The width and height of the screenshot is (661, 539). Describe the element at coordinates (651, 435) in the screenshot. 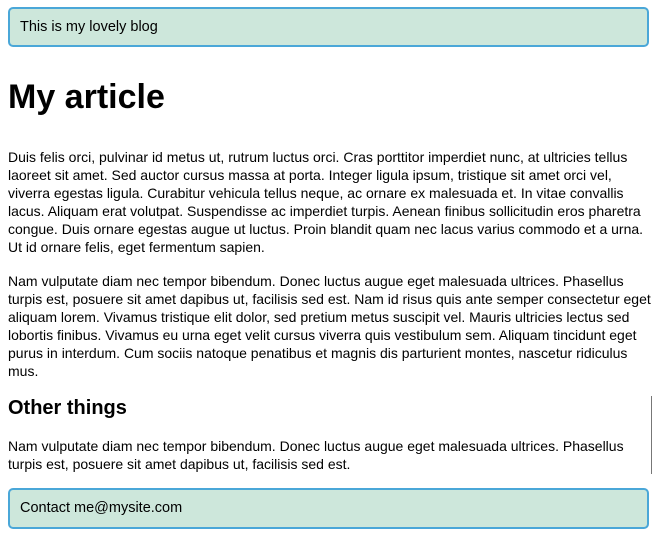

I see `section-scrollbar-track` at that location.